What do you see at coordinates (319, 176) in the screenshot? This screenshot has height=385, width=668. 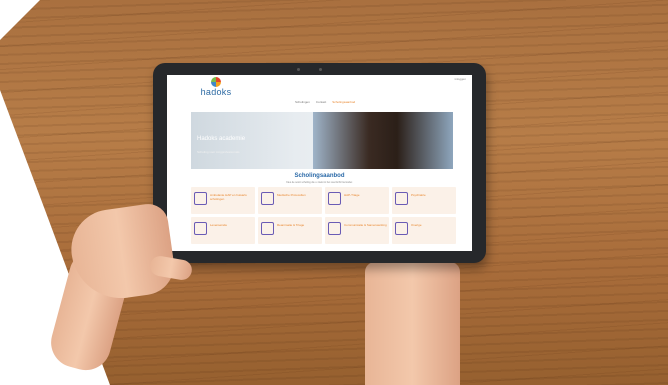 I see `section-title: Scholingsaanbod` at bounding box center [319, 176].